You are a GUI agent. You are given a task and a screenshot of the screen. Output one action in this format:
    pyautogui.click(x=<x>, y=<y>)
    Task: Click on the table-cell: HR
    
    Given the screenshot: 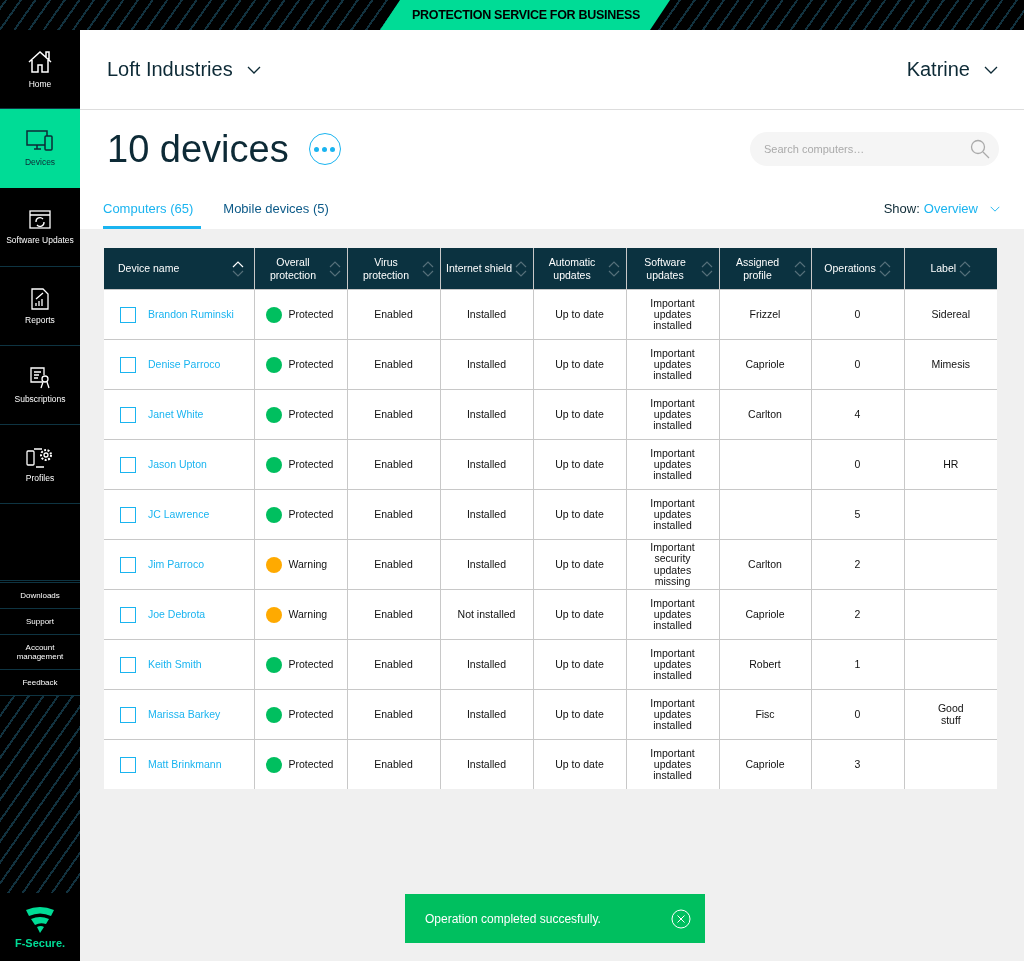 What is the action you would take?
    pyautogui.click(x=951, y=464)
    